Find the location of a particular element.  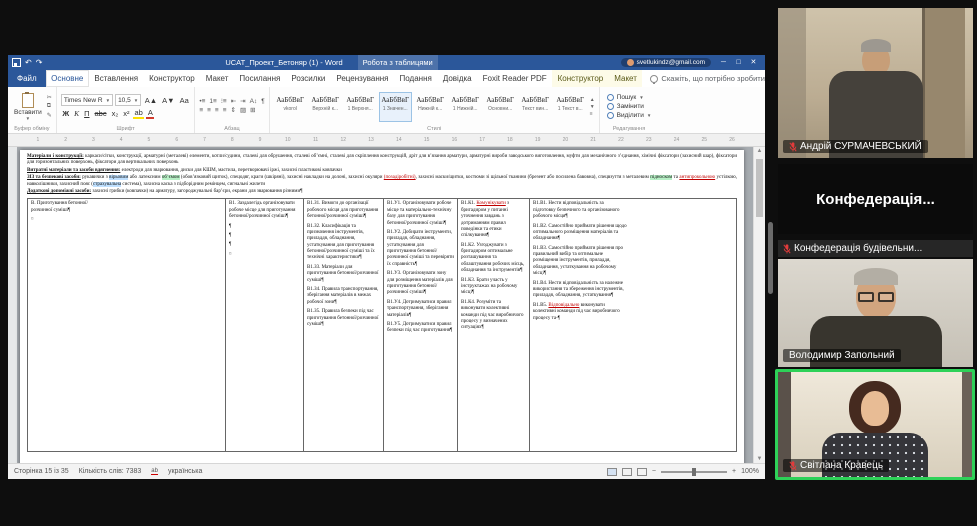

close-icon: ✕ is located at coordinates (753, 62).